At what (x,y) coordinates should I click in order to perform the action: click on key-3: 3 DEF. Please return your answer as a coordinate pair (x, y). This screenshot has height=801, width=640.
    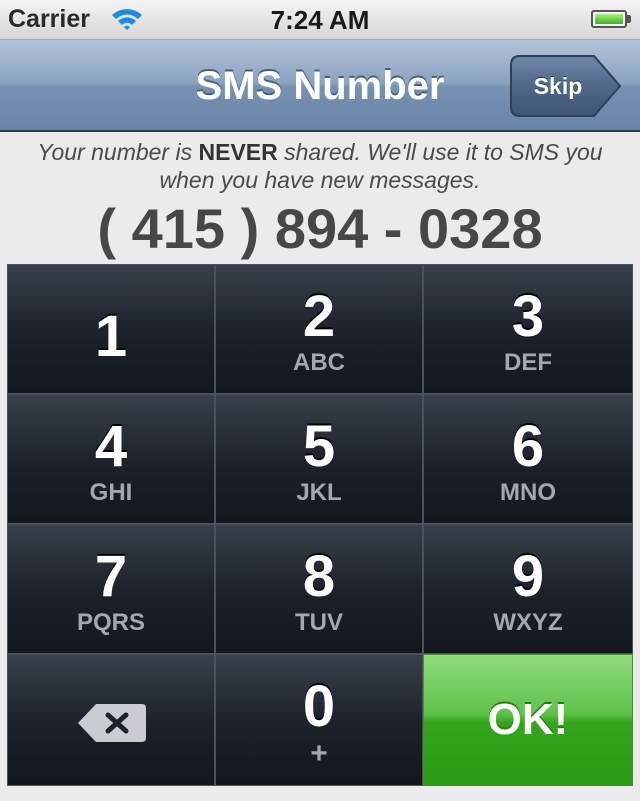
    Looking at the image, I should click on (528, 329).